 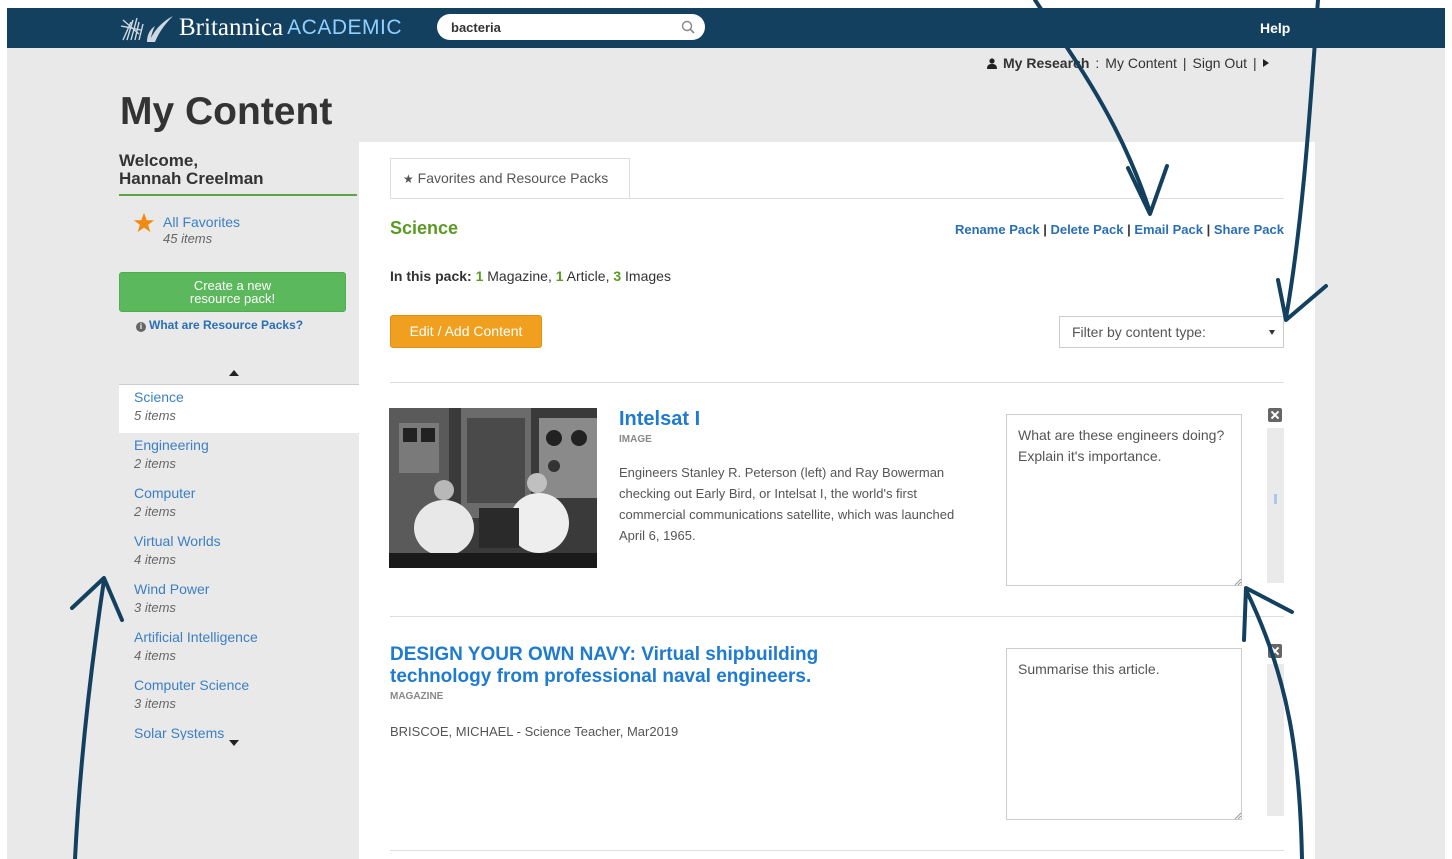 What do you see at coordinates (1272, 332) in the screenshot?
I see `chevron-down-icon` at bounding box center [1272, 332].